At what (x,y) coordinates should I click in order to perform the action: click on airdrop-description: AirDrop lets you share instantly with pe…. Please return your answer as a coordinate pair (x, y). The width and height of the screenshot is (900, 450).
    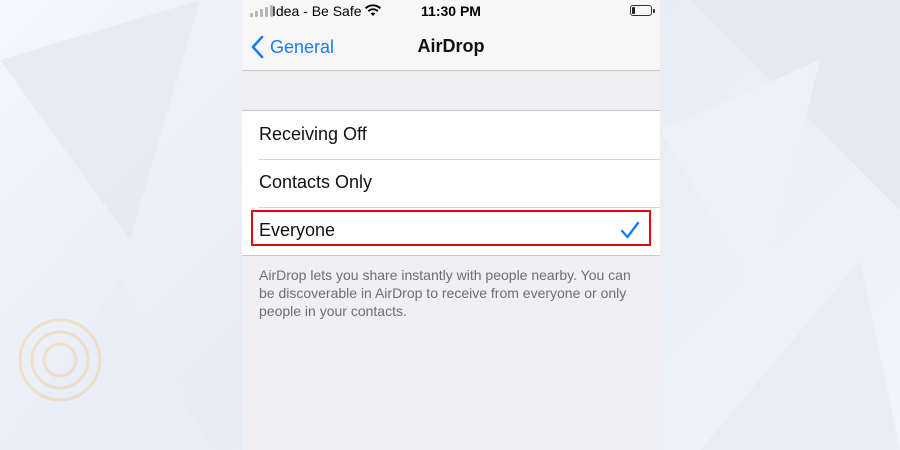
    Looking at the image, I should click on (445, 293).